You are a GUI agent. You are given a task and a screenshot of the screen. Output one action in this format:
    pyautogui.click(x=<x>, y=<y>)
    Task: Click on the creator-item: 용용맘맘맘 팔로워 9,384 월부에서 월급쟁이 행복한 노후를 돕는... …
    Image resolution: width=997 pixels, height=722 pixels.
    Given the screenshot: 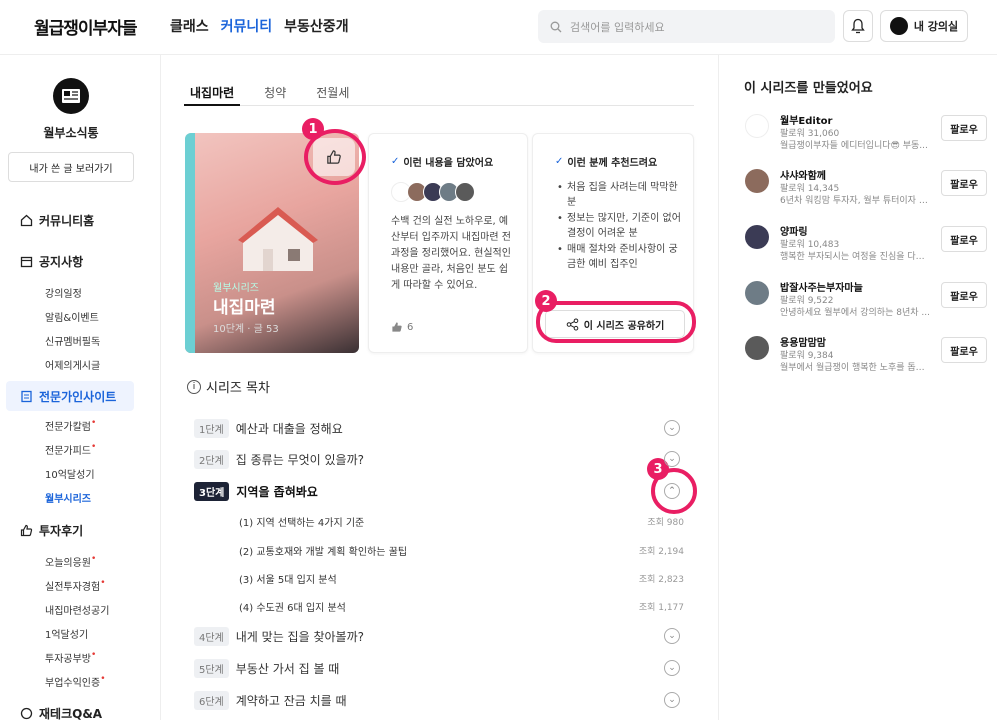 What is the action you would take?
    pyautogui.click(x=866, y=357)
    